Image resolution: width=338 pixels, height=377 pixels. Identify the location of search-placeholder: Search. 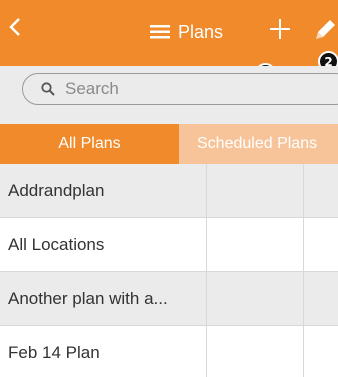
(92, 88).